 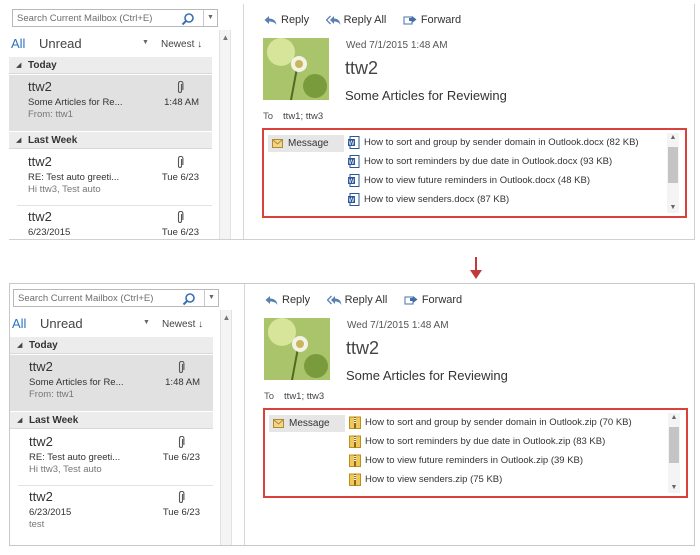 What do you see at coordinates (297, 349) in the screenshot?
I see `sender-photo` at bounding box center [297, 349].